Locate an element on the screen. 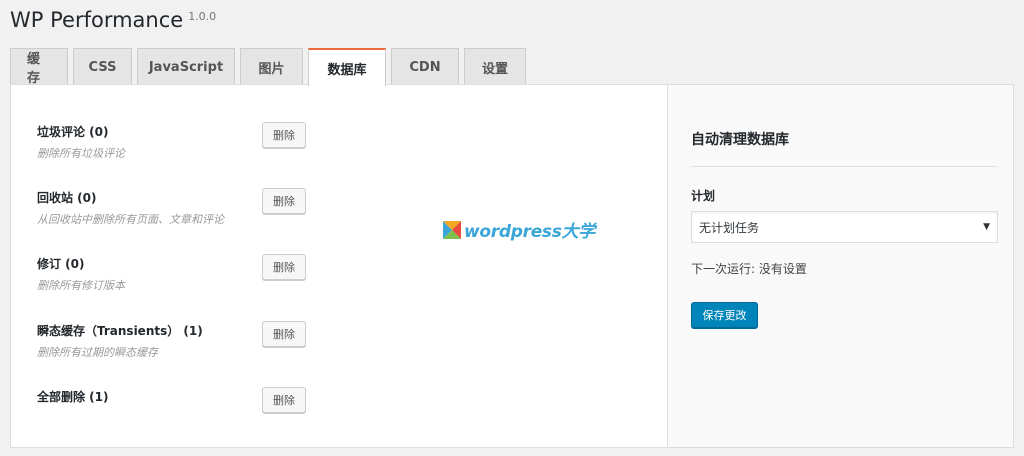 The image size is (1024, 456). delete-transients-button: 删除 is located at coordinates (284, 334).